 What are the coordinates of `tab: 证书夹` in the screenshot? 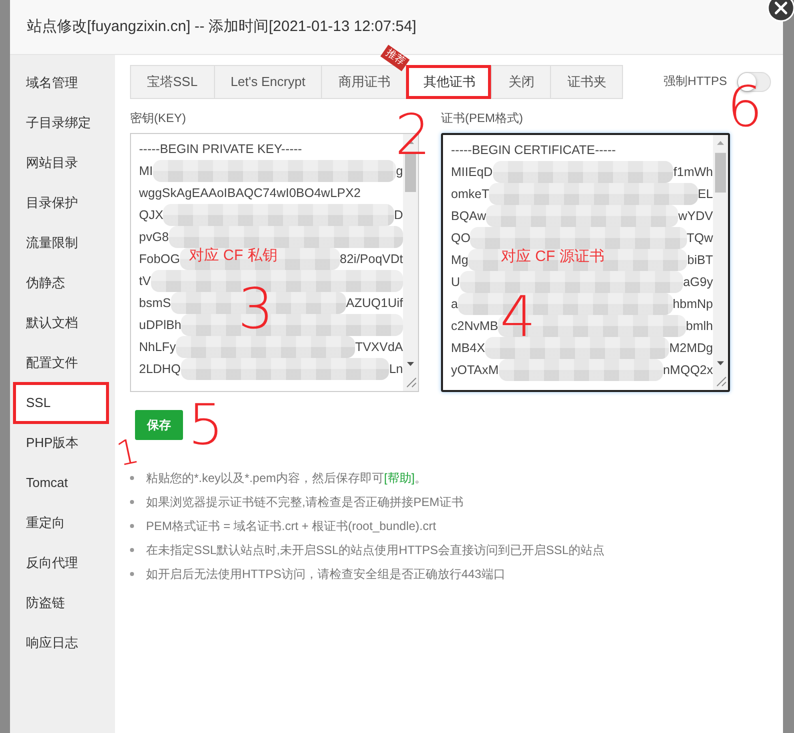 It's located at (587, 82).